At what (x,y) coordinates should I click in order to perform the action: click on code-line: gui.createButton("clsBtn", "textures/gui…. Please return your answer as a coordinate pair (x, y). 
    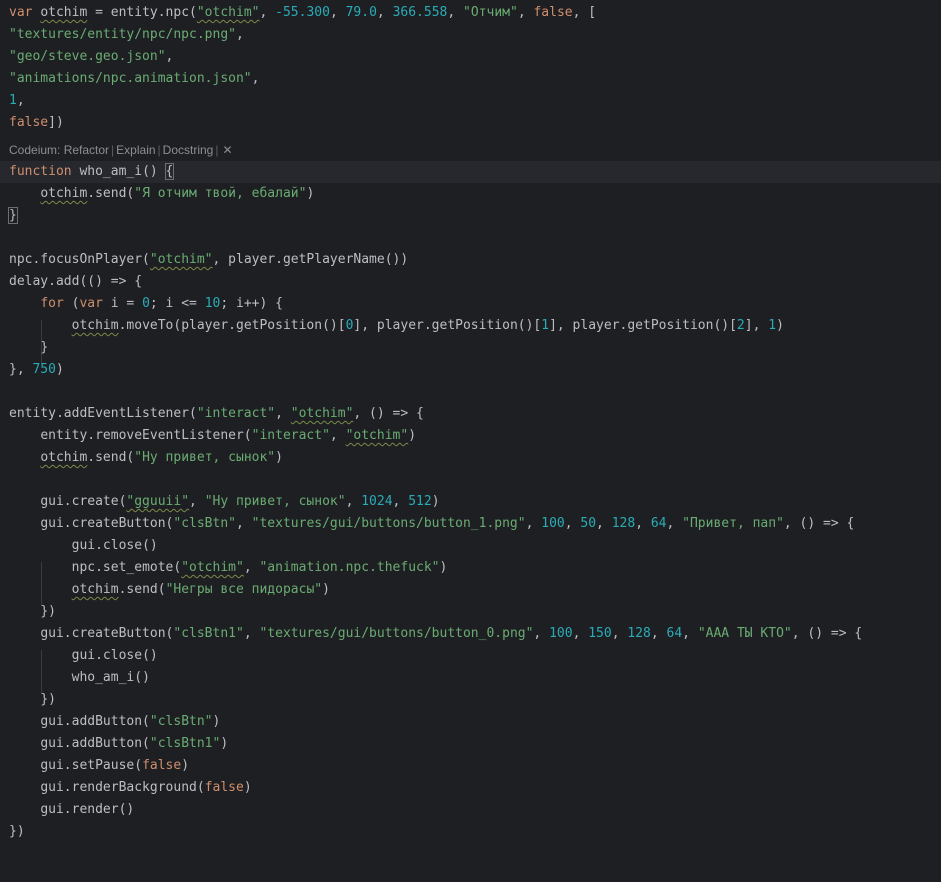
    Looking at the image, I should click on (470, 524).